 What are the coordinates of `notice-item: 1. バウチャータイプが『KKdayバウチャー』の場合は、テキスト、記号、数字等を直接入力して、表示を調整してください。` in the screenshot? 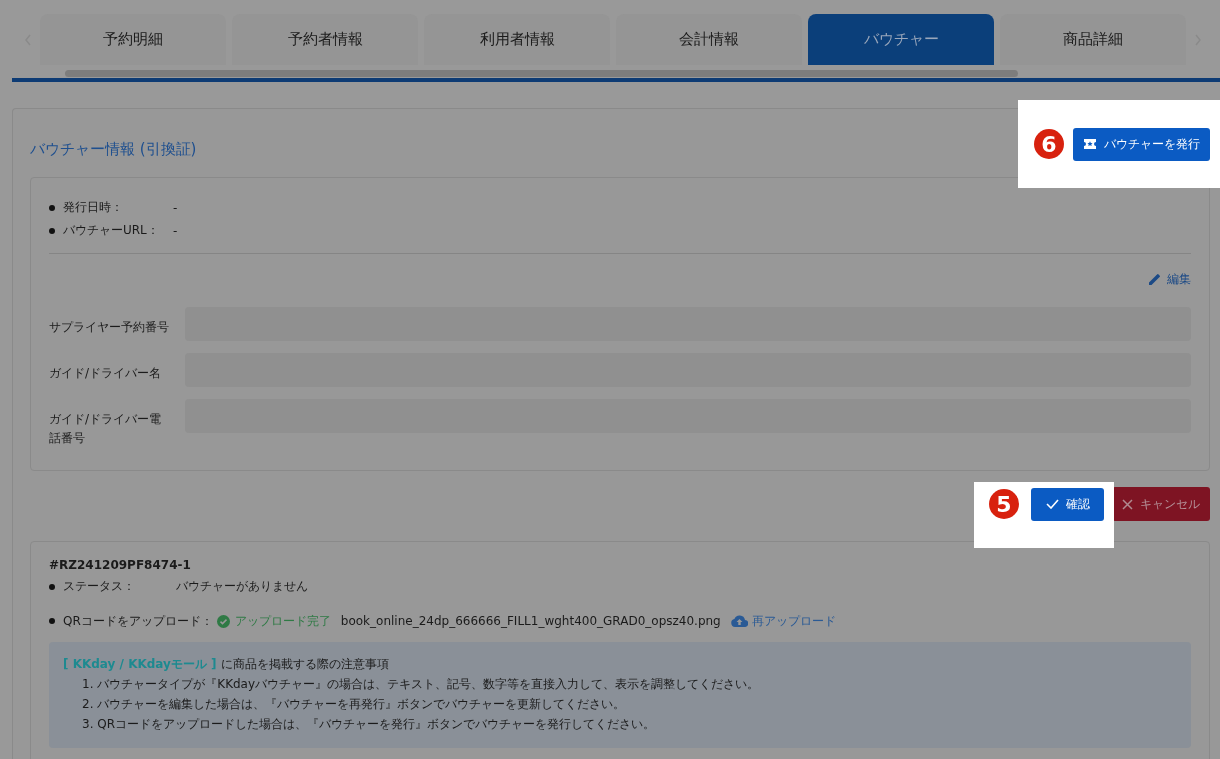 It's located at (421, 684).